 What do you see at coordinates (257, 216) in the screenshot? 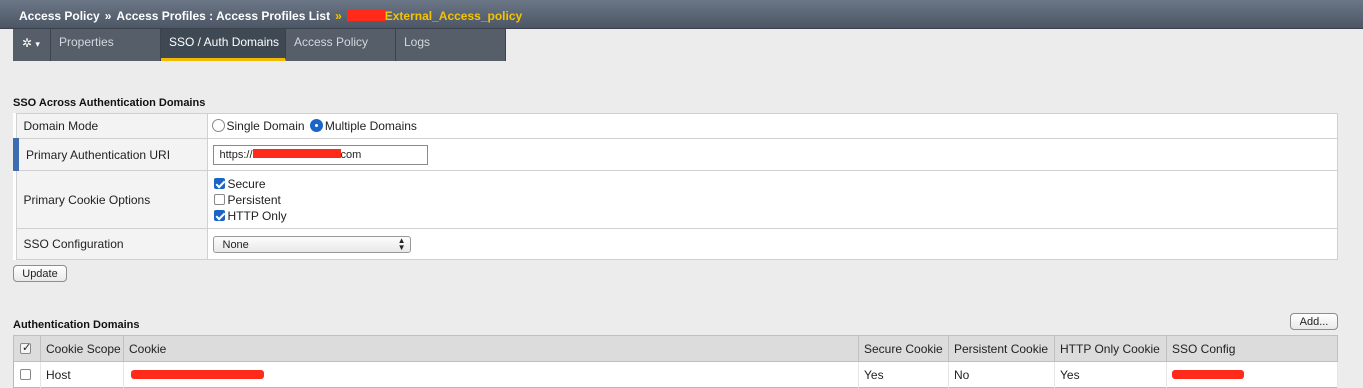
I see `http-only-label: HTTP Only` at bounding box center [257, 216].